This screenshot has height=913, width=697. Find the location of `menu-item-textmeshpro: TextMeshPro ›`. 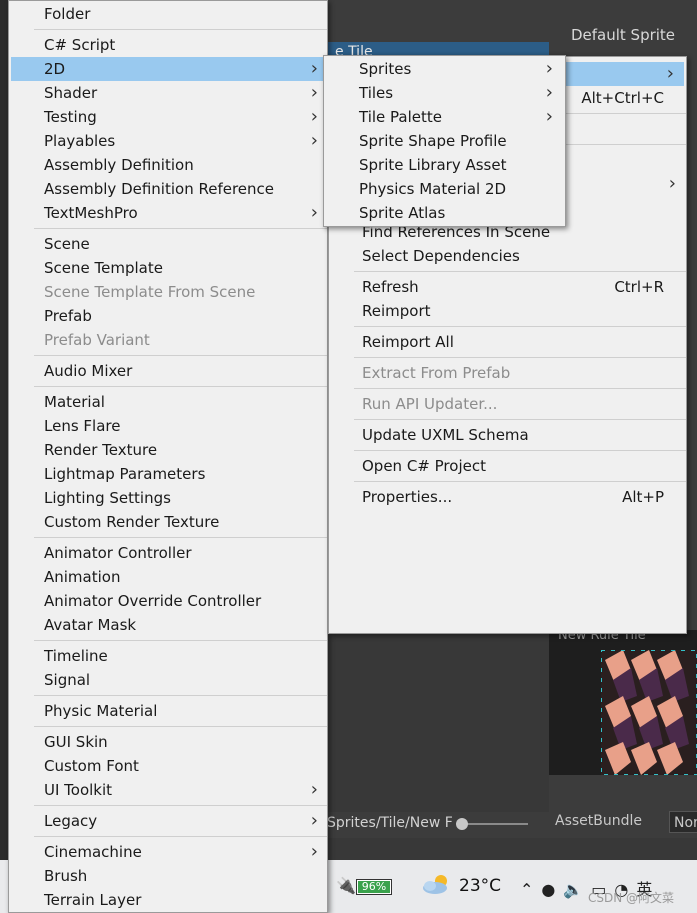

menu-item-textmeshpro: TextMeshPro › is located at coordinates (168, 213).